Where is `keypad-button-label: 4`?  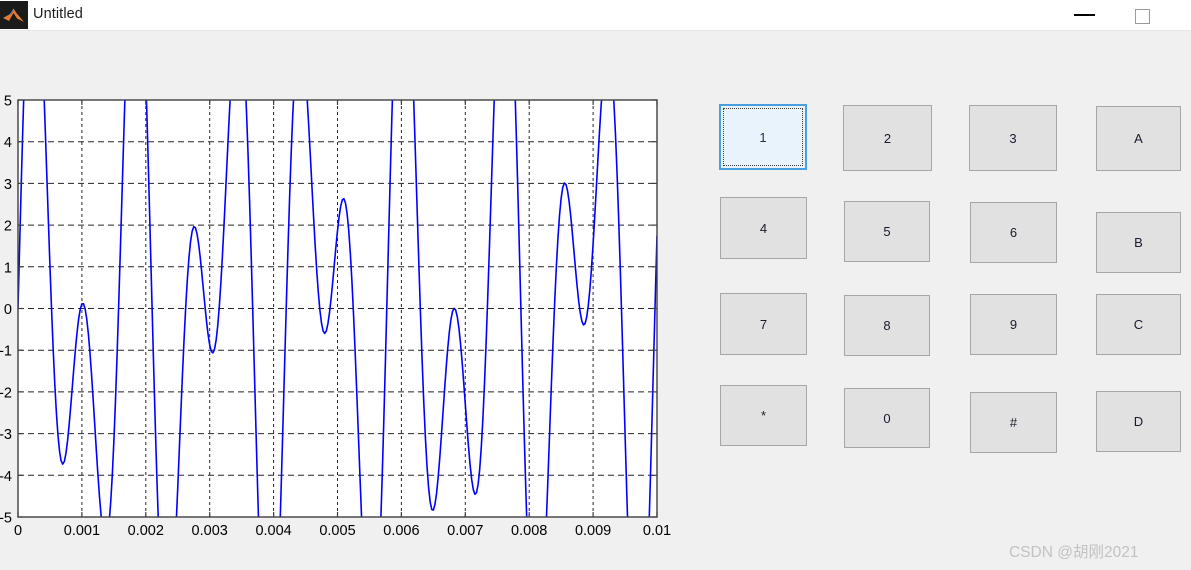
keypad-button-label: 4 is located at coordinates (763, 228).